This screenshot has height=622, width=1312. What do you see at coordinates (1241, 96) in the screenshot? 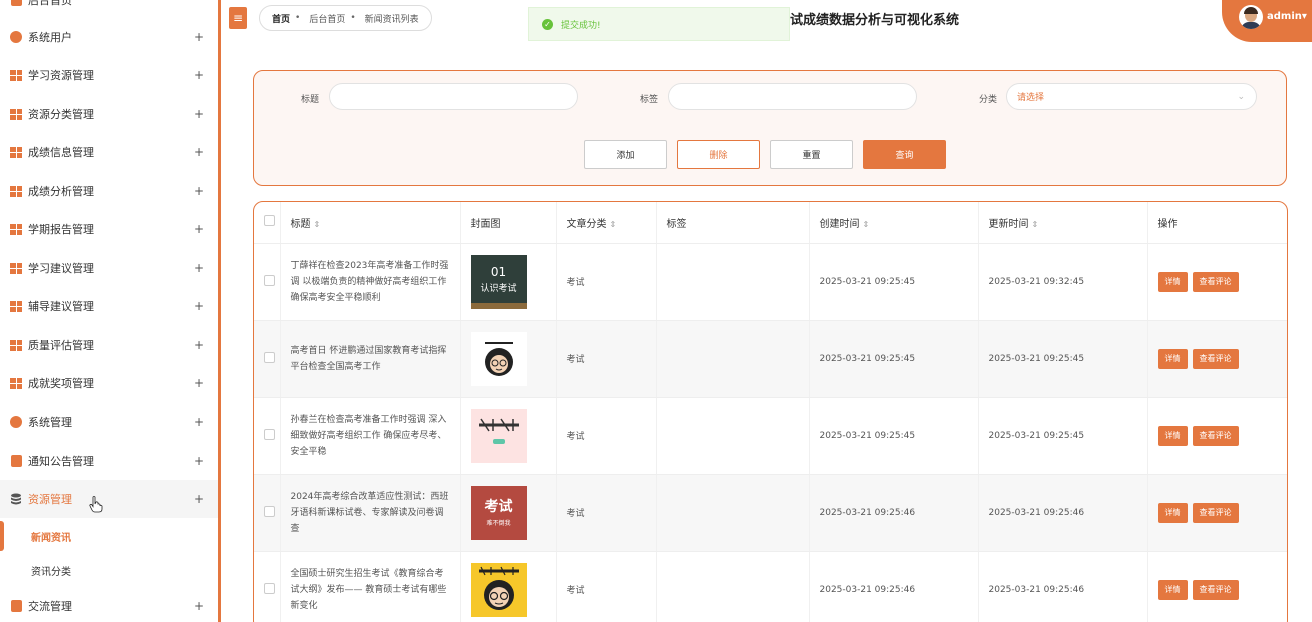
I see `chevron-down-icon: ⌄` at bounding box center [1241, 96].